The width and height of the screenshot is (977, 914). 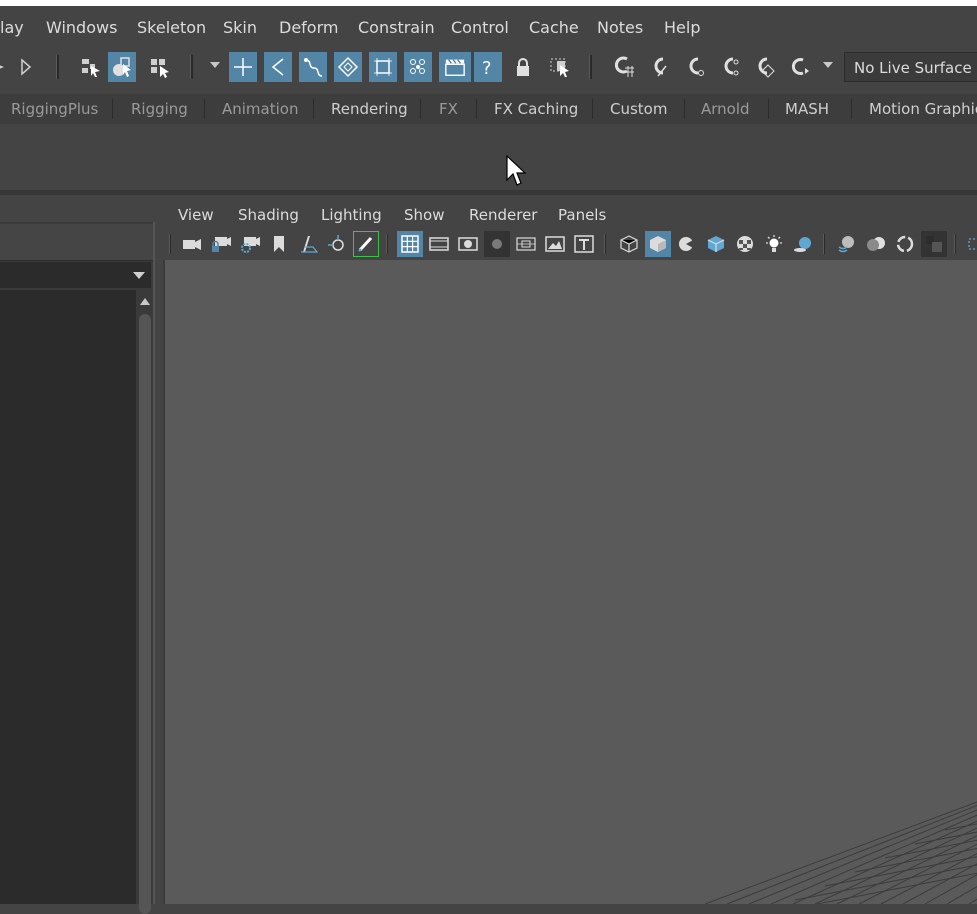 I want to click on menu-cache: Cache, so click(x=554, y=27).